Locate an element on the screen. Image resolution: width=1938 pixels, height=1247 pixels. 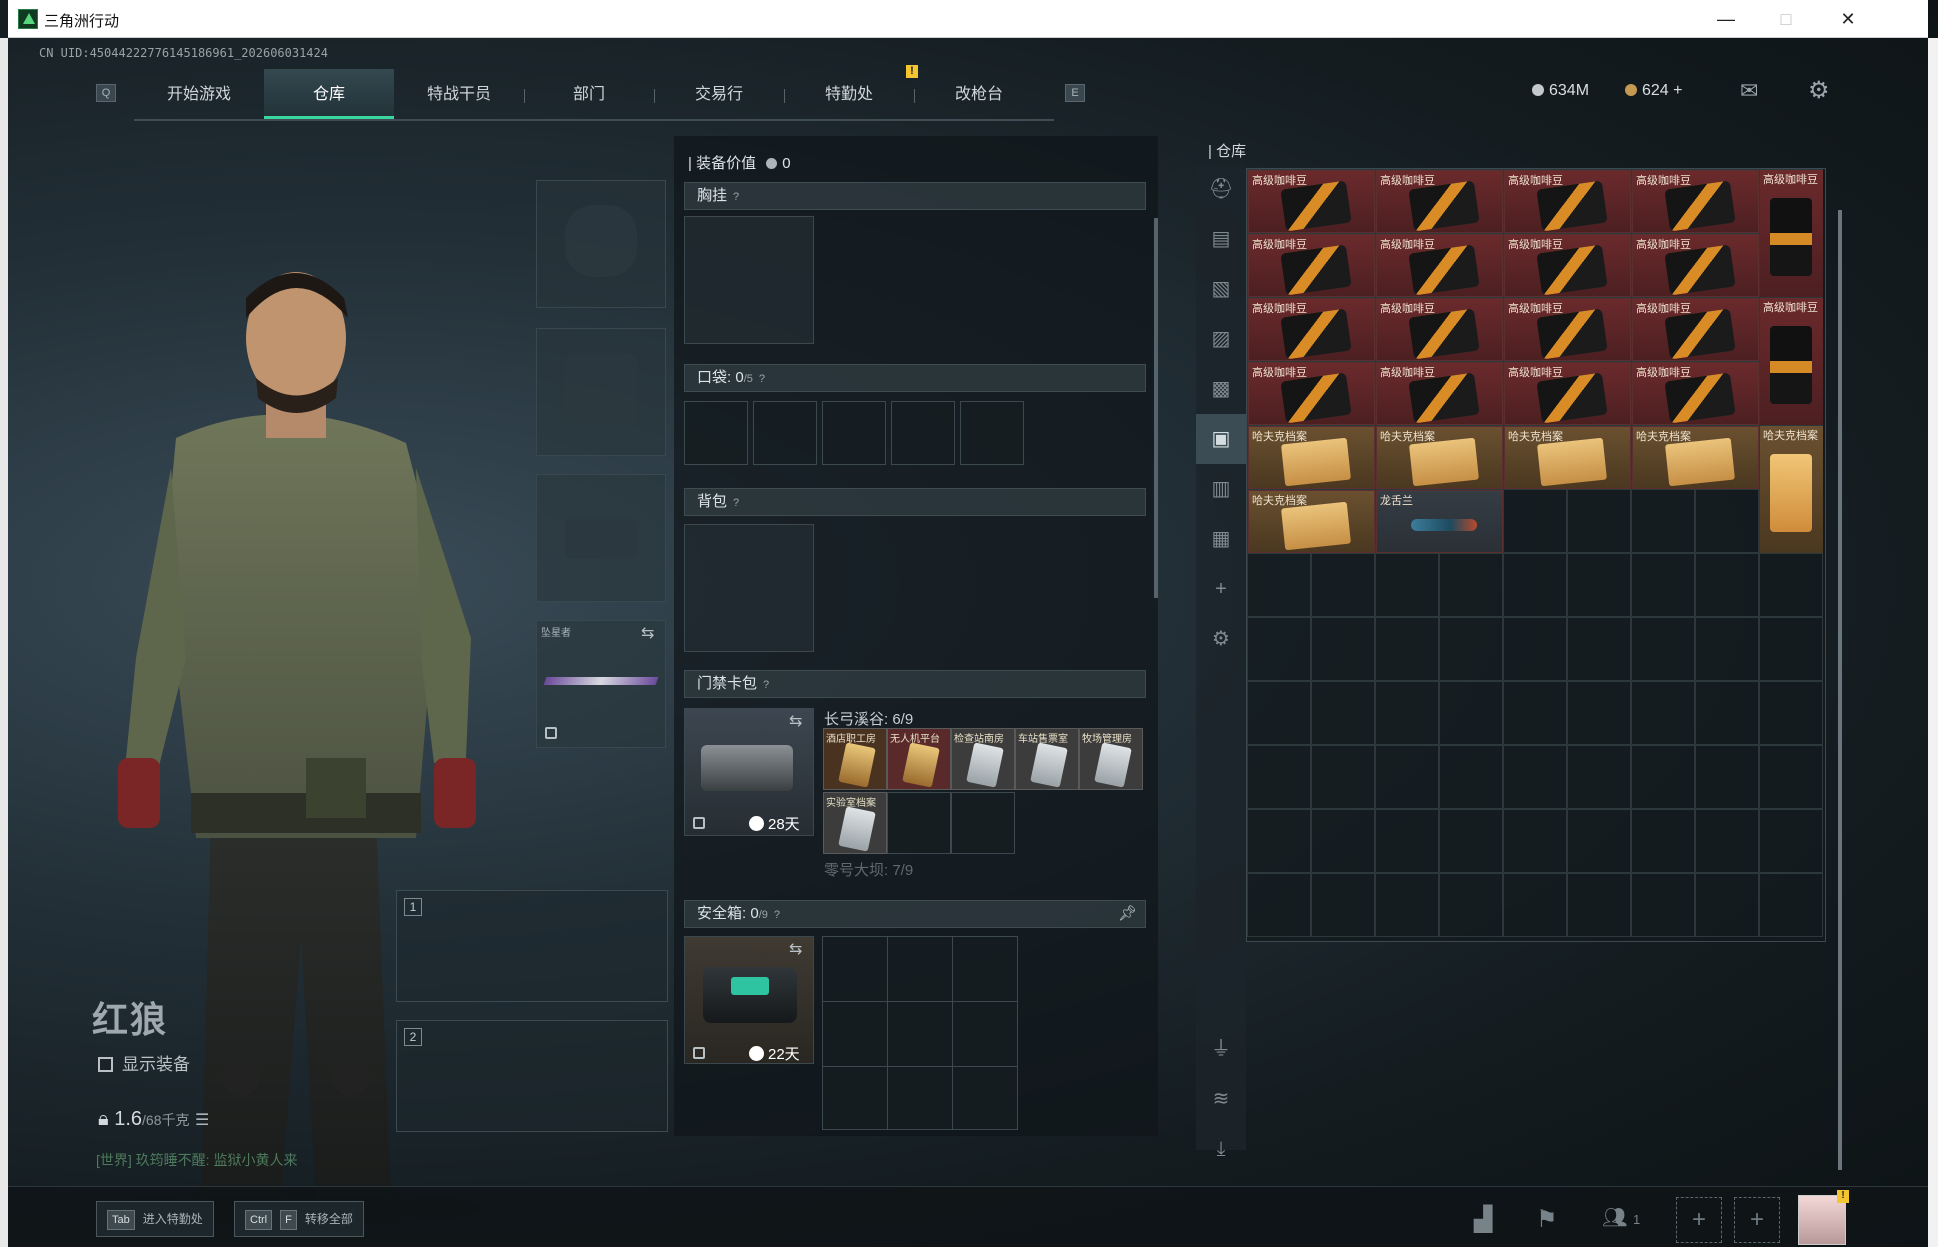
token-balance: 624 + is located at coordinates (1654, 91).